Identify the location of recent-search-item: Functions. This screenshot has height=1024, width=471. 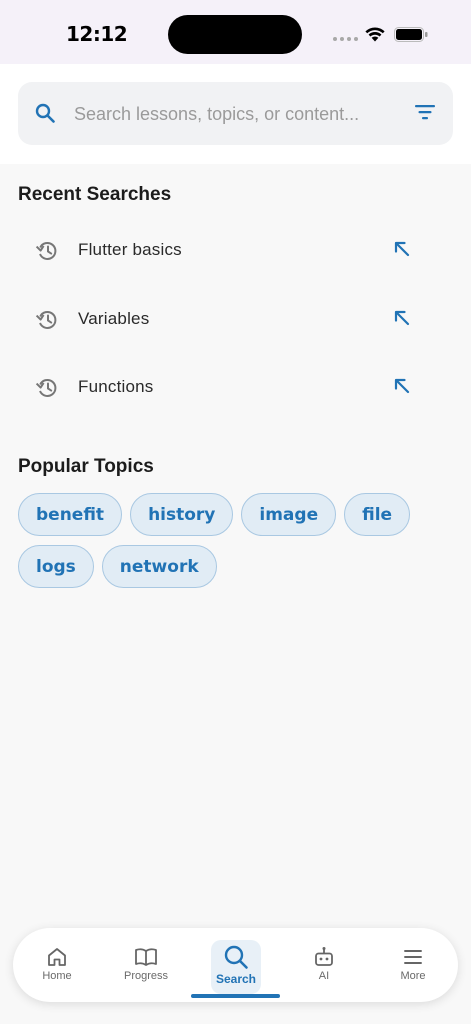
(235, 388).